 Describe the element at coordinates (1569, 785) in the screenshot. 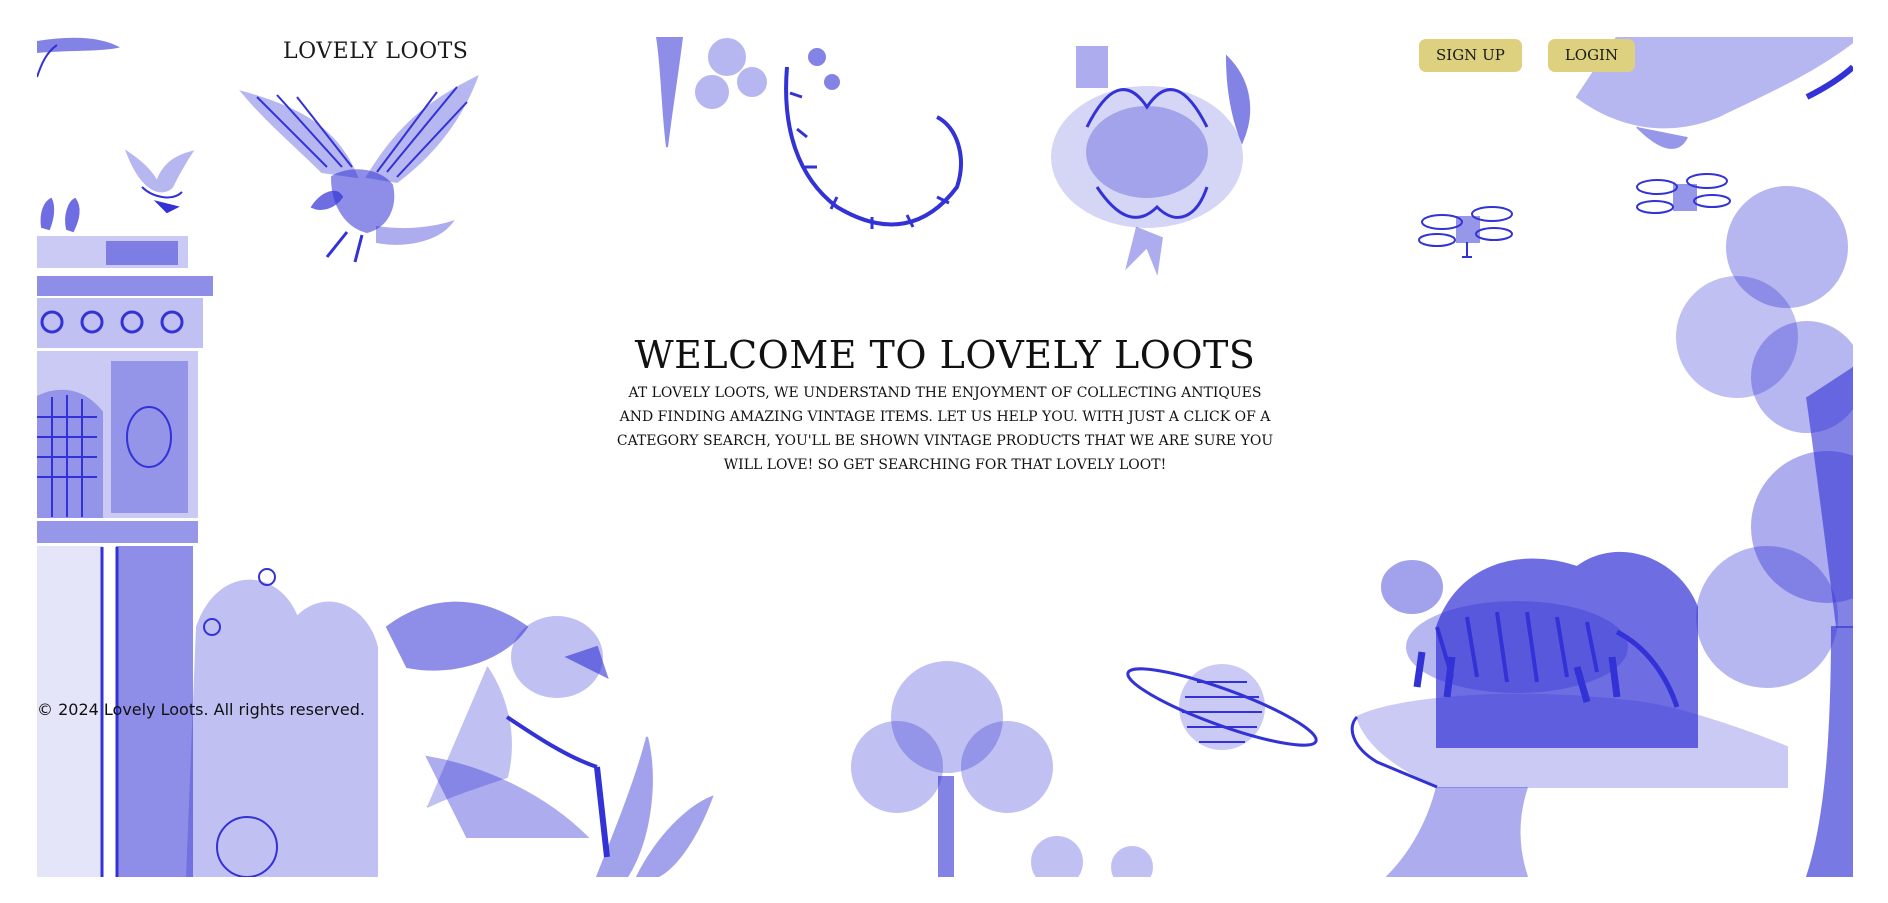

I see `rock-icon` at that location.